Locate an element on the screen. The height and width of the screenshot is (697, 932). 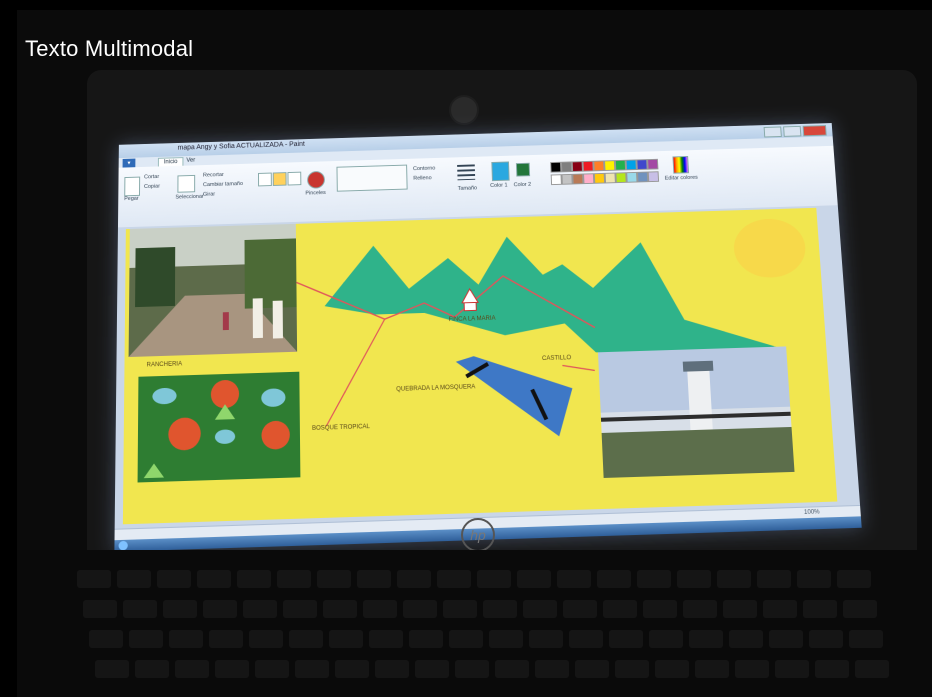
tab-ver: Ver is located at coordinates (190, 161).